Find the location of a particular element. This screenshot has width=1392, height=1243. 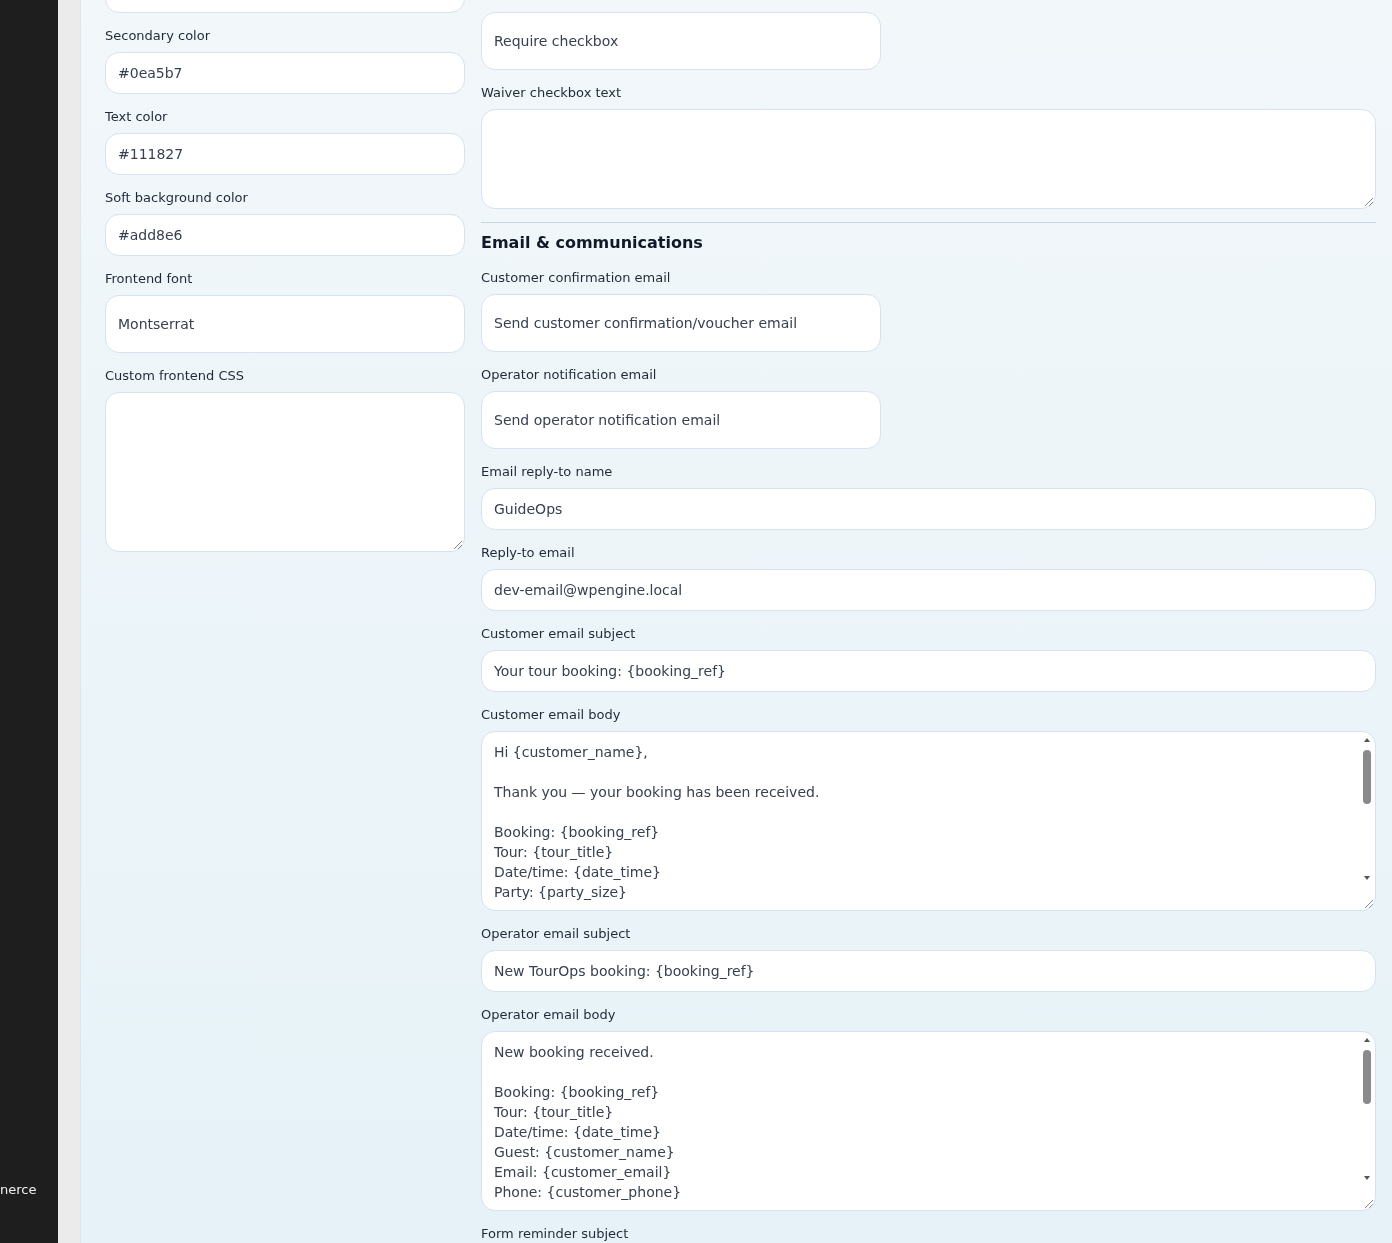

input-field: dev-email@wpengine.local is located at coordinates (928, 590).